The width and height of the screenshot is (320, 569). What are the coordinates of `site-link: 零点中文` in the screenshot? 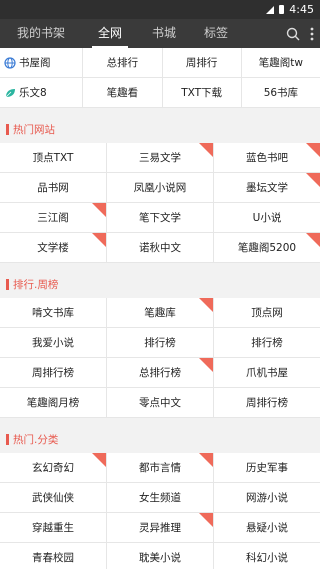 It's located at (160, 402).